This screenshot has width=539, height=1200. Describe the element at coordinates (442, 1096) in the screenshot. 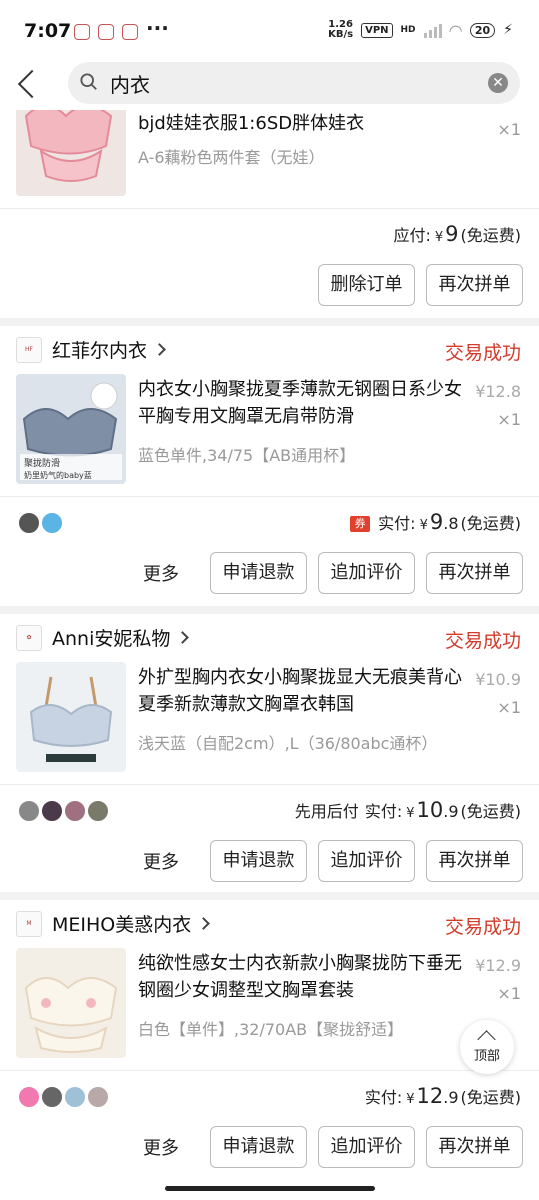

I see `payment-total: 实付: ¥ 12 .9 (免运费)` at that location.